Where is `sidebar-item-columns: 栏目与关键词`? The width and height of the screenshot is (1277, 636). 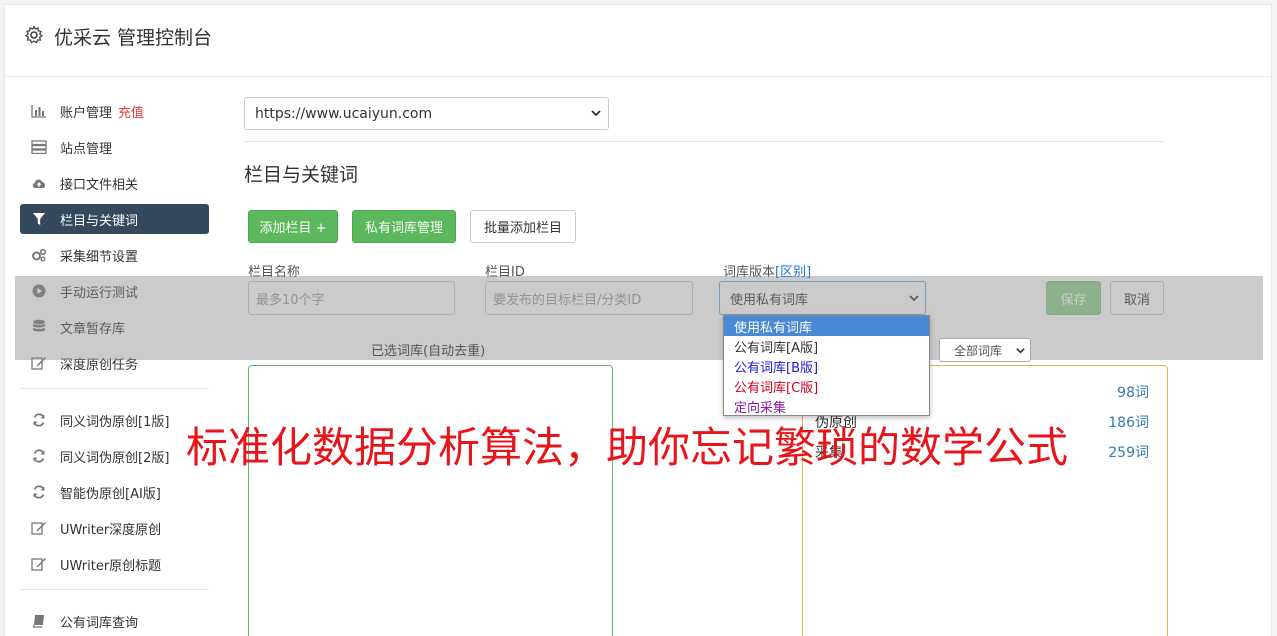
sidebar-item-columns: 栏目与关键词 is located at coordinates (114, 219).